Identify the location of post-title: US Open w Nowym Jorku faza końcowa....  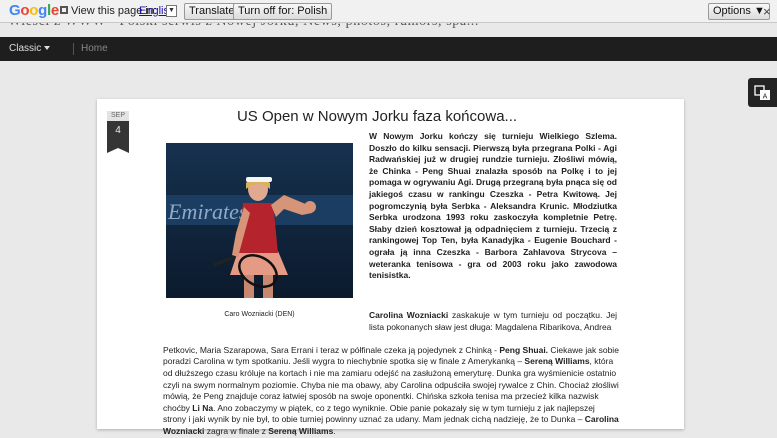
(377, 116).